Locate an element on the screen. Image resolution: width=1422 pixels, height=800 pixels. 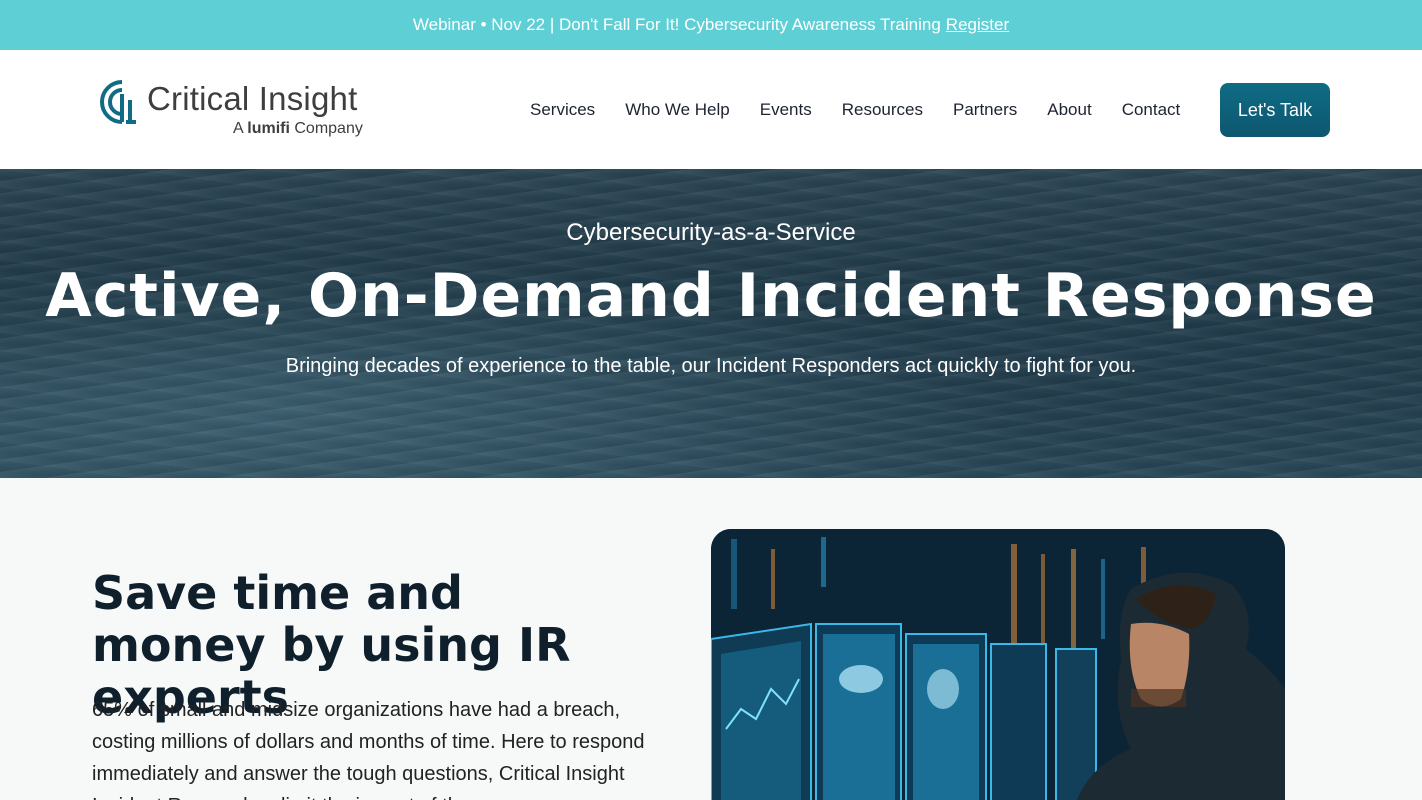
analyst-photo is located at coordinates (998, 664).